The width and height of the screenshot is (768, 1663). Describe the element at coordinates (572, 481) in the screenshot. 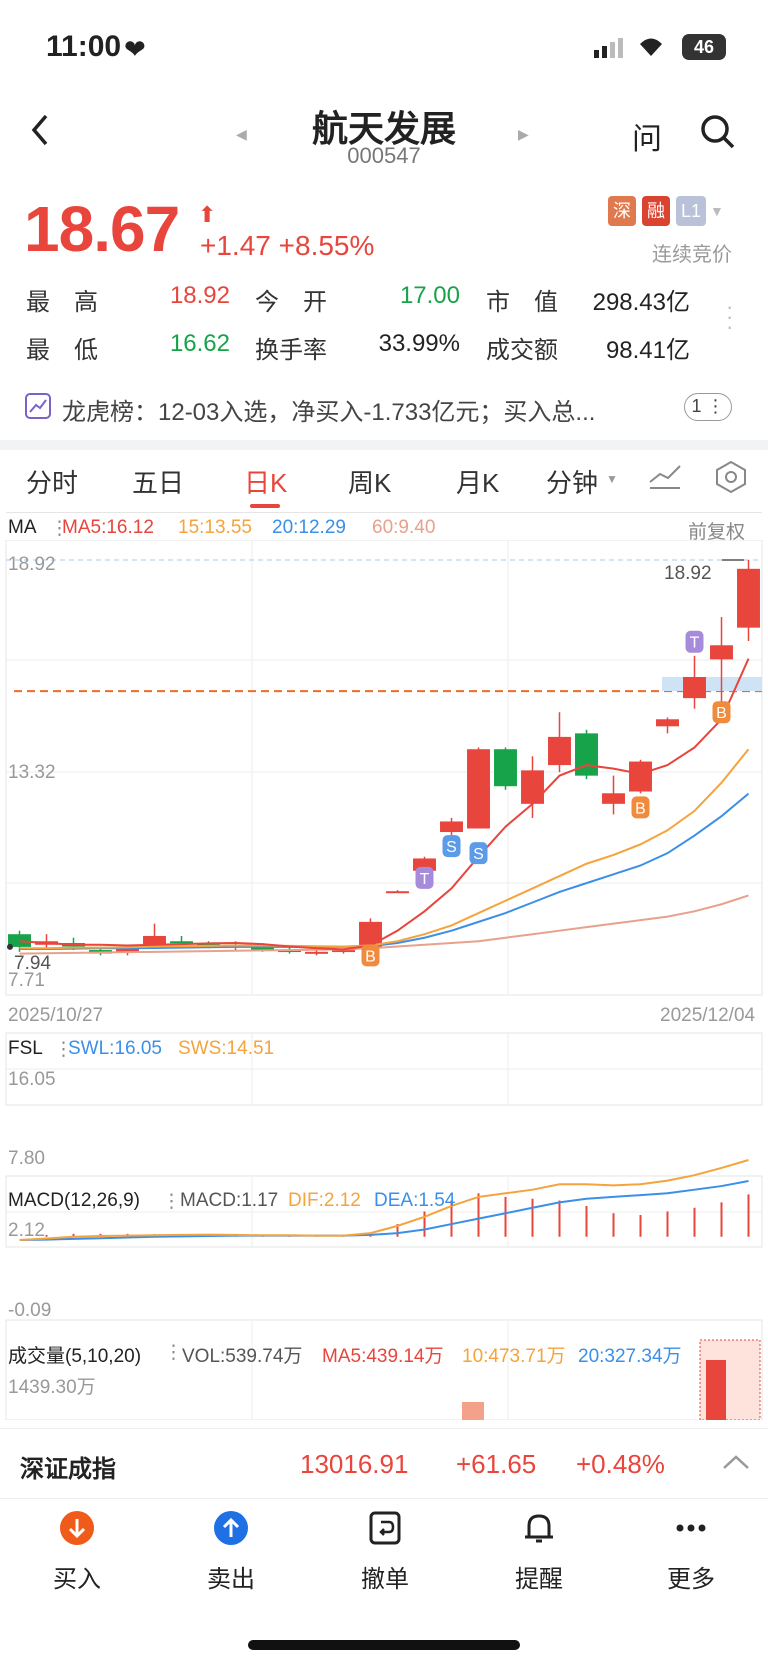

I see `tab-minute: 分钟` at that location.